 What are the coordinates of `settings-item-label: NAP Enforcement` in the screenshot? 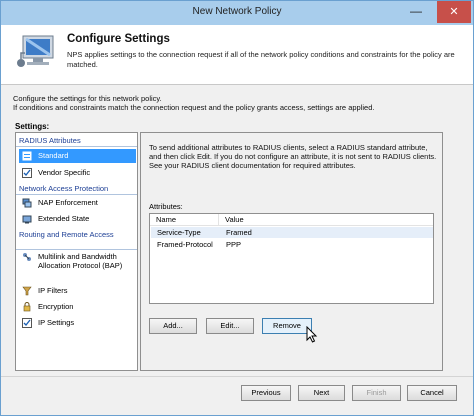 It's located at (68, 202).